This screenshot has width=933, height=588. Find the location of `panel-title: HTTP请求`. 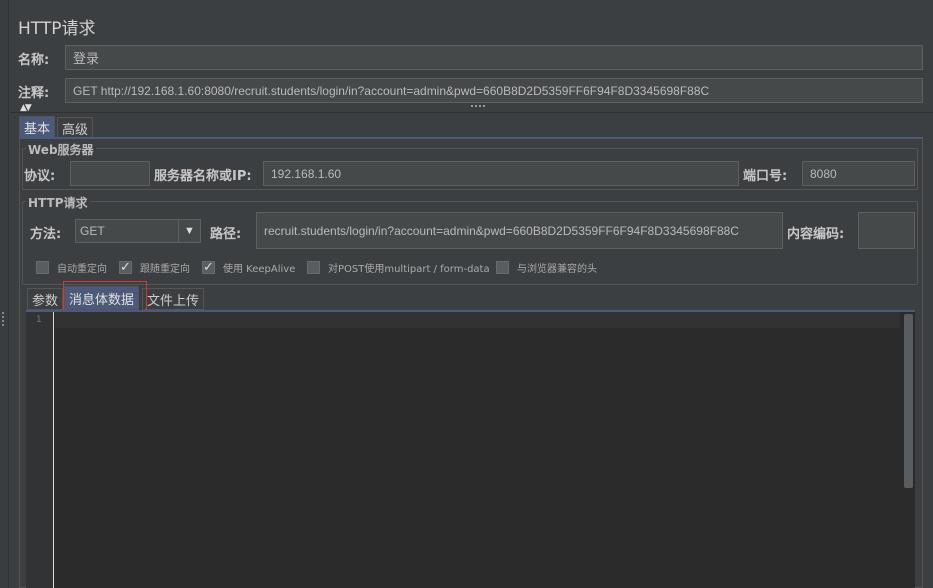

panel-title: HTTP请求 is located at coordinates (57, 29).